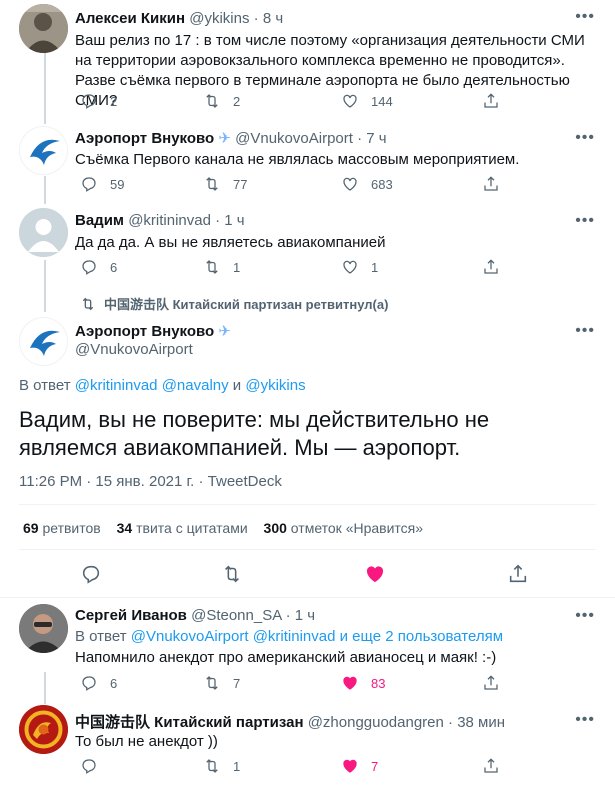 This screenshot has width=615, height=789. Describe the element at coordinates (225, 184) in the screenshot. I see `retweet-button: 77` at that location.